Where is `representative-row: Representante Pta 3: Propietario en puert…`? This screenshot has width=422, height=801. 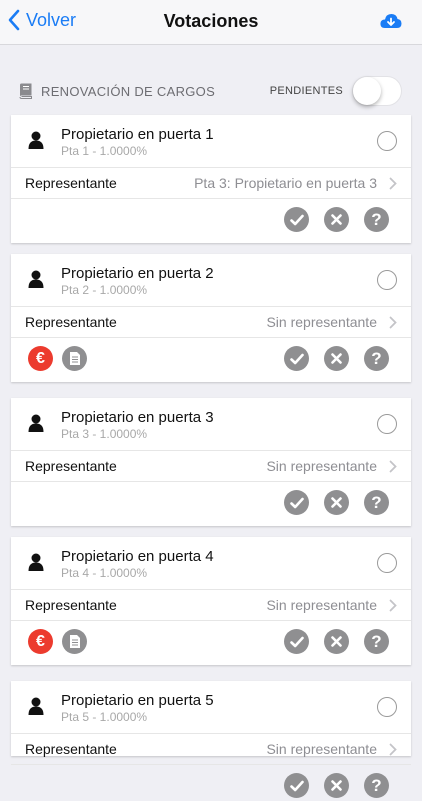 representative-row: Representante Pta 3: Propietario en puert… is located at coordinates (211, 183).